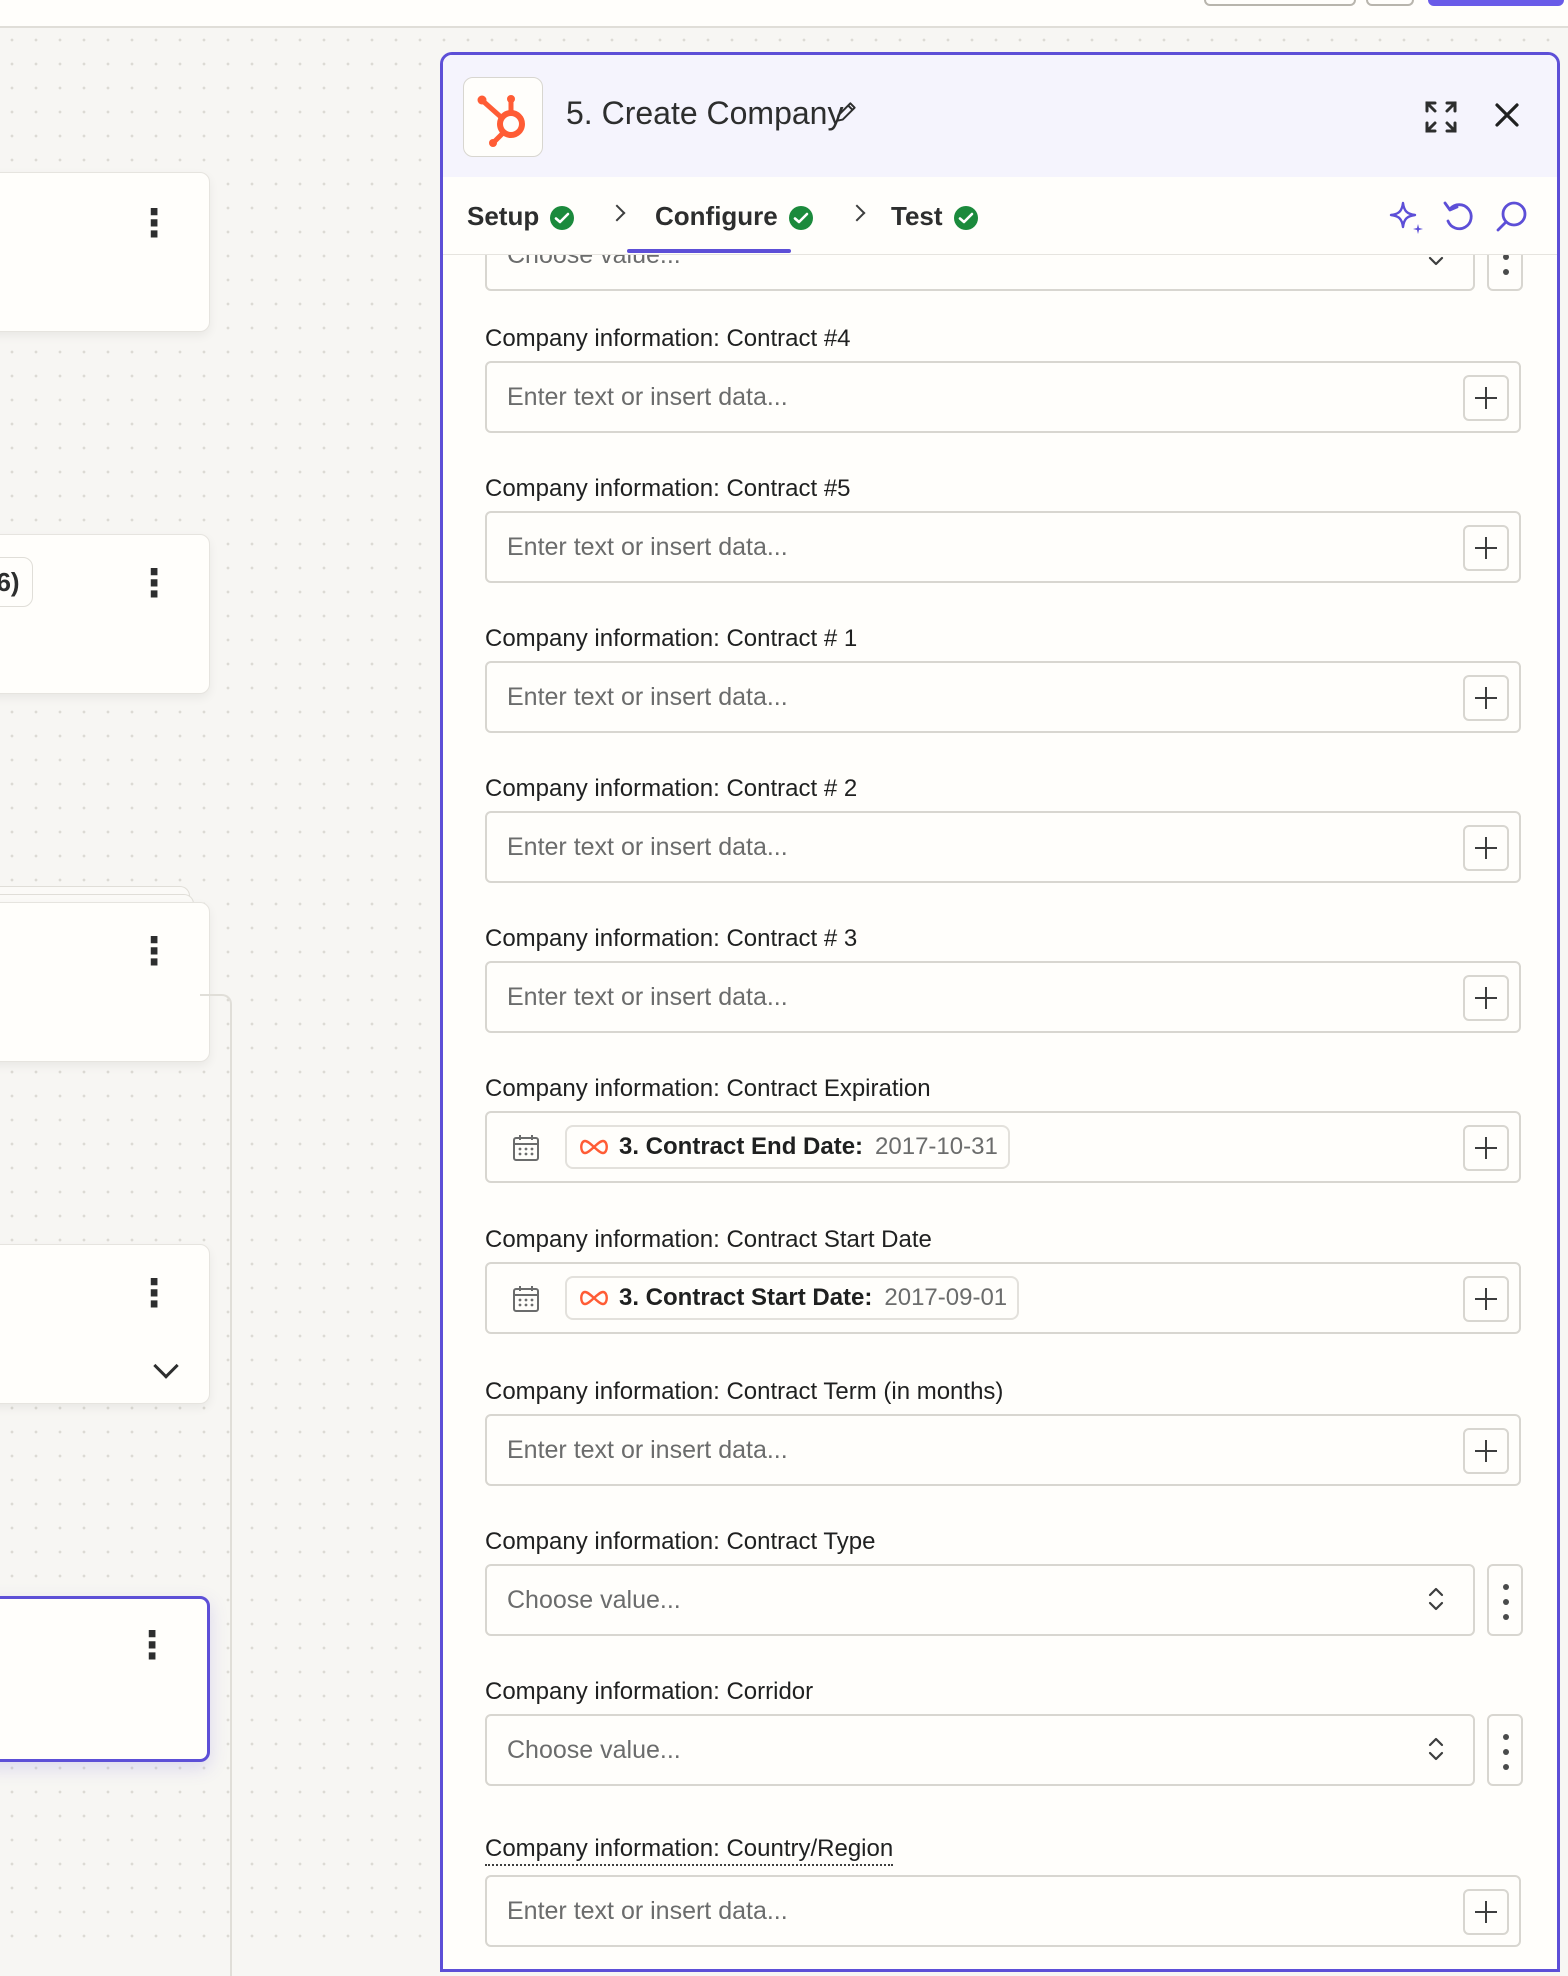 Image resolution: width=1568 pixels, height=1976 pixels. Describe the element at coordinates (741, 1146) in the screenshot. I see `mapped-key: 3. Contract End Date:` at that location.